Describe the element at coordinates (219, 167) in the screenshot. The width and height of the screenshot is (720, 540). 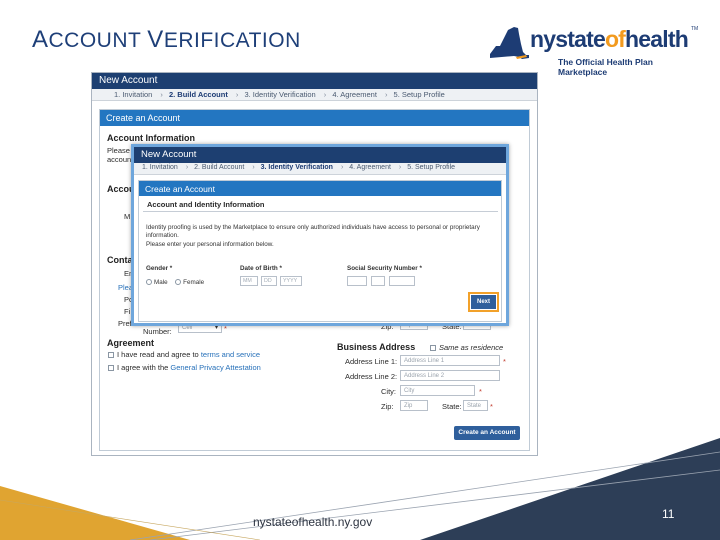
I see `overlay-step-build-account: 2. Build Account` at that location.